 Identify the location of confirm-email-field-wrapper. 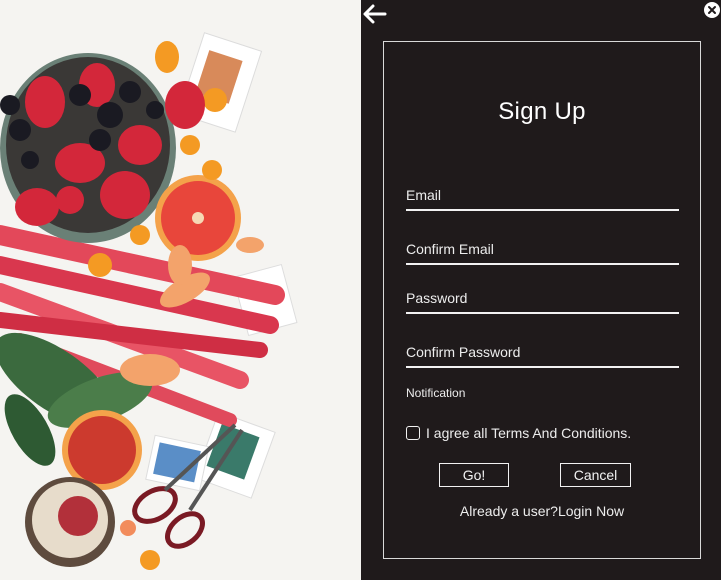
(542, 250).